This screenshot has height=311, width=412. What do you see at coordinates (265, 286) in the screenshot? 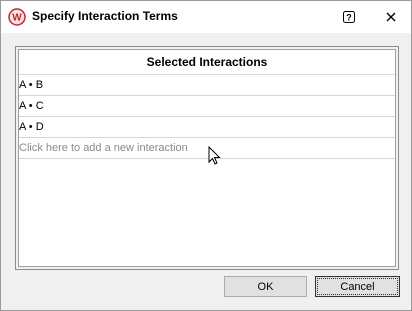
I see `ok-button: OK` at bounding box center [265, 286].